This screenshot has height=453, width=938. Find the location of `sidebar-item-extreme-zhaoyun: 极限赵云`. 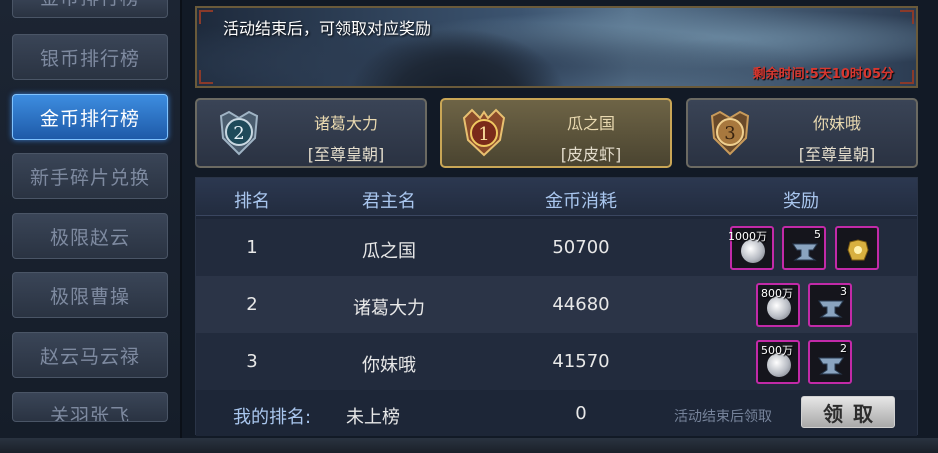

sidebar-item-extreme-zhaoyun: 极限赵云 is located at coordinates (90, 236).